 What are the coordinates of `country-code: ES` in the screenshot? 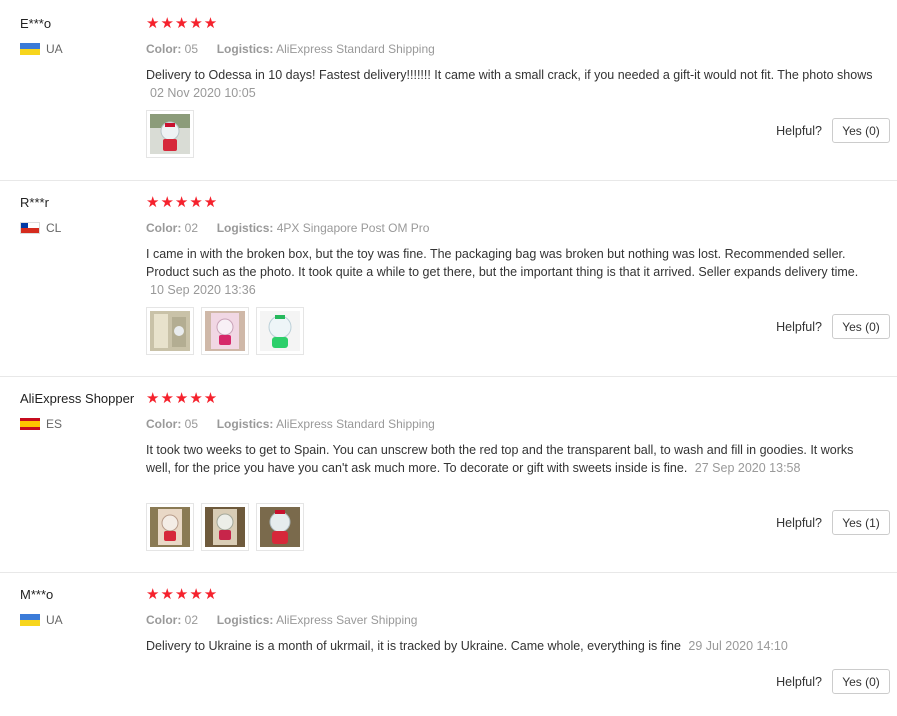 It's located at (54, 424).